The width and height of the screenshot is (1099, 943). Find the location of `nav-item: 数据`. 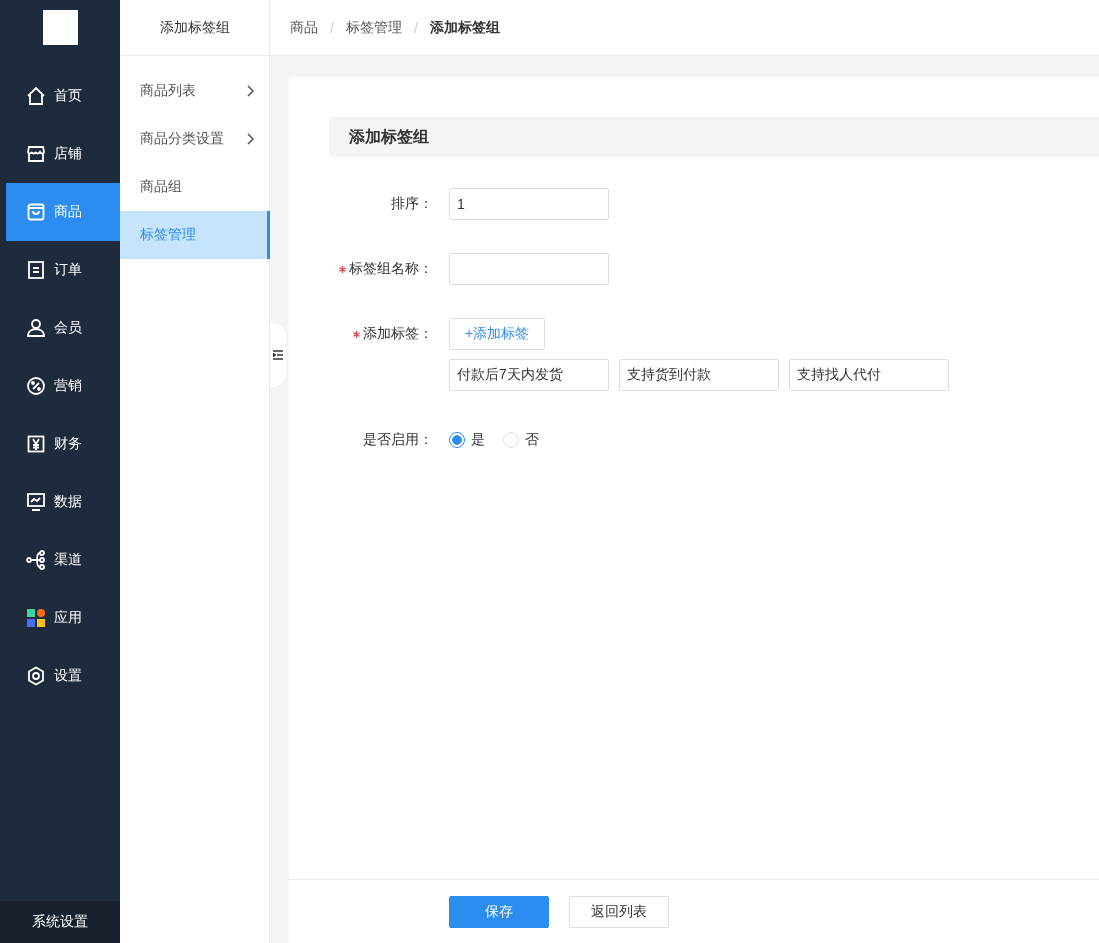

nav-item: 数据 is located at coordinates (63, 502).